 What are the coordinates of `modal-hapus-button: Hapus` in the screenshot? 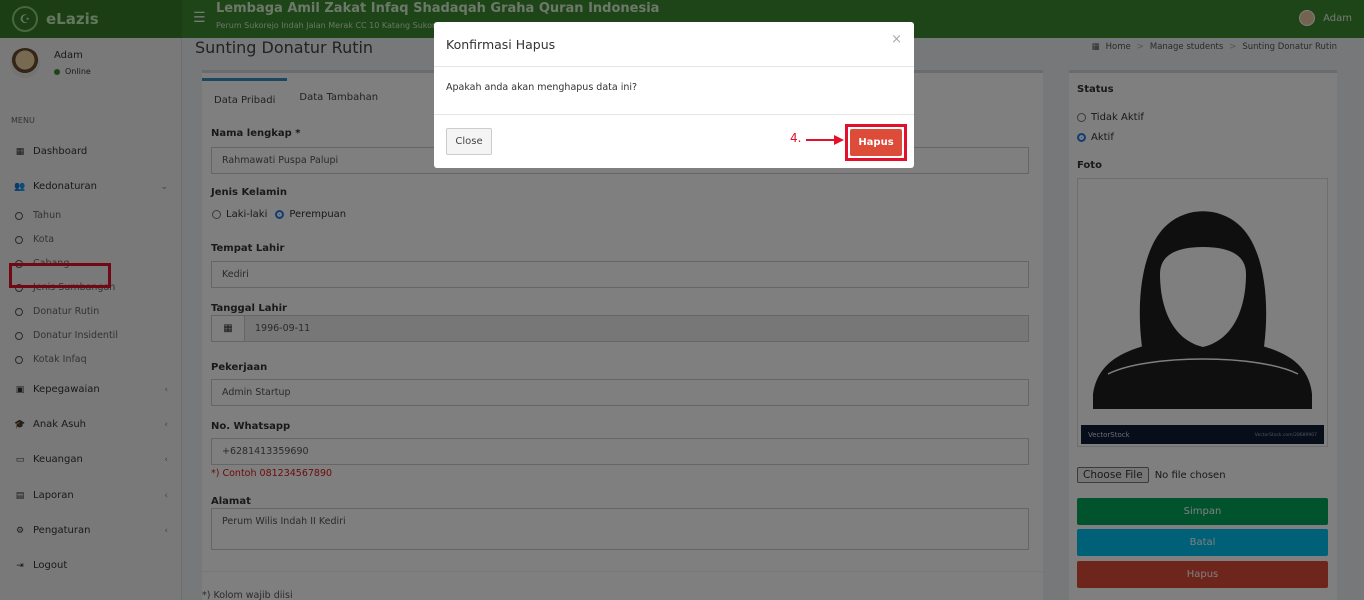 It's located at (876, 142).